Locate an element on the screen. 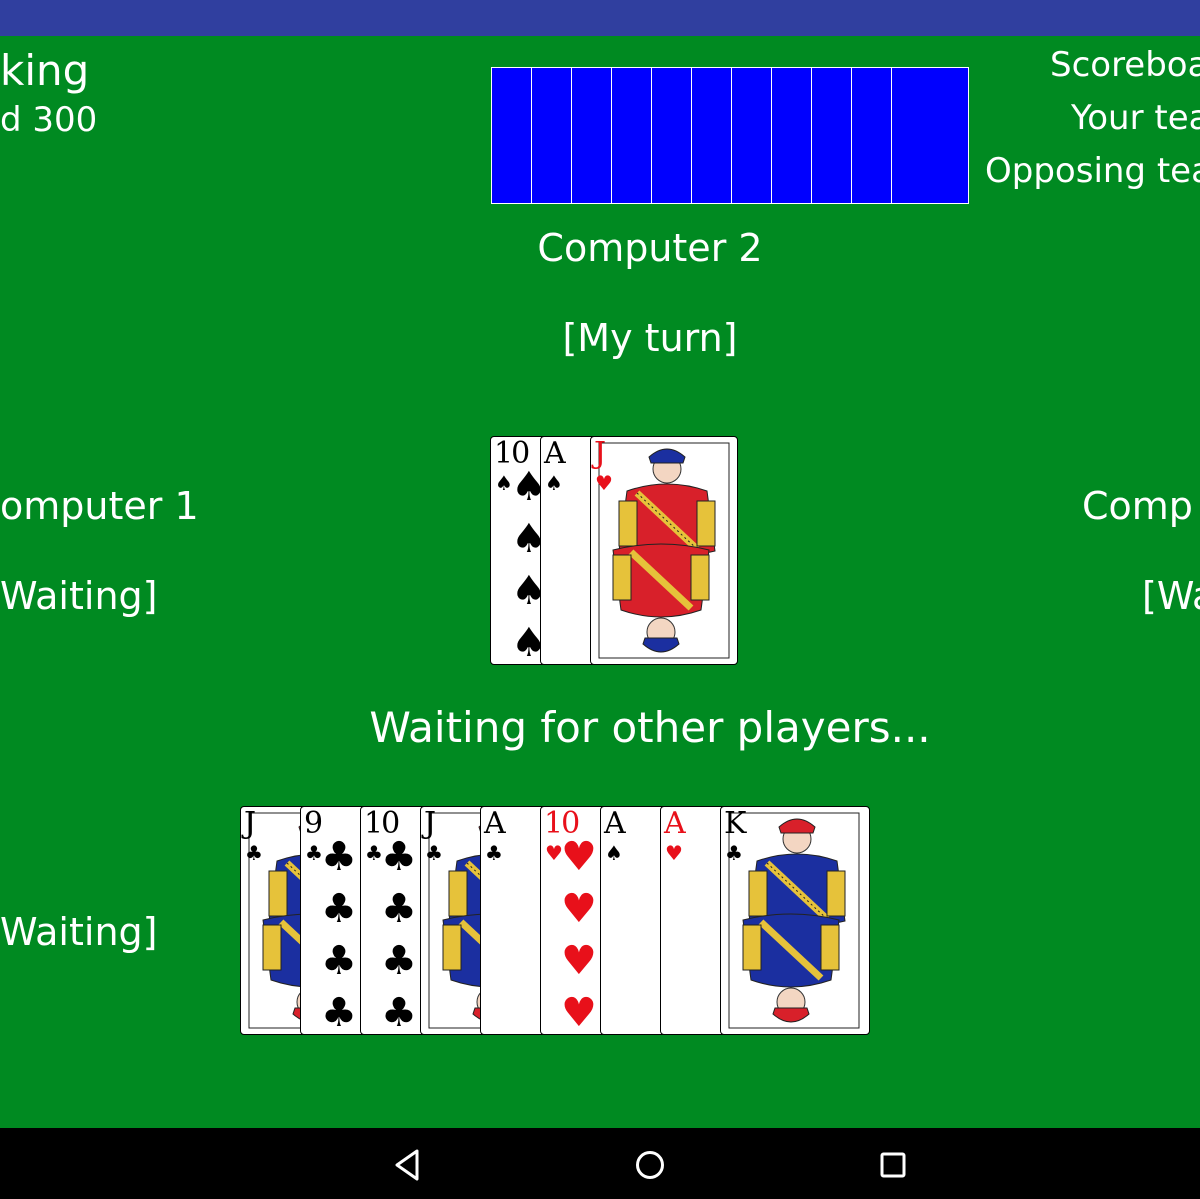 Image resolution: width=1200 pixels, height=1199 pixels. left-player-status: Waiting] is located at coordinates (79, 596).